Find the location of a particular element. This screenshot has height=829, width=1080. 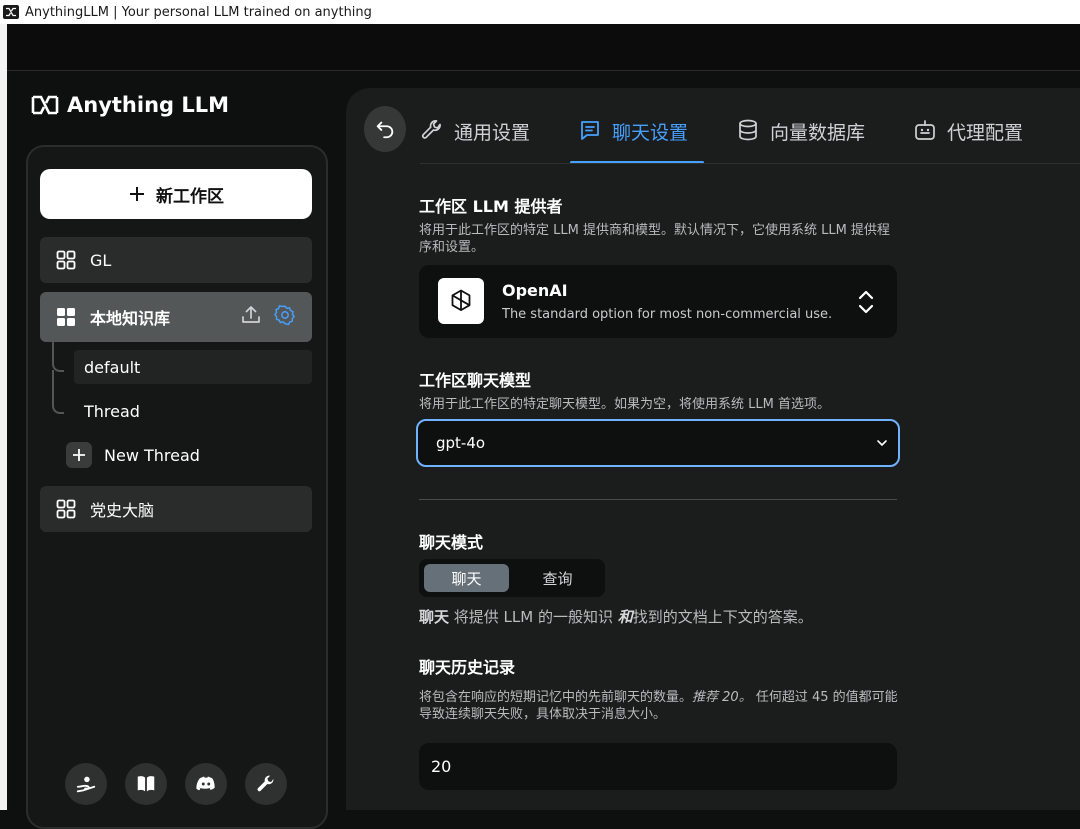

thread-item-thread: Thread is located at coordinates (193, 411).